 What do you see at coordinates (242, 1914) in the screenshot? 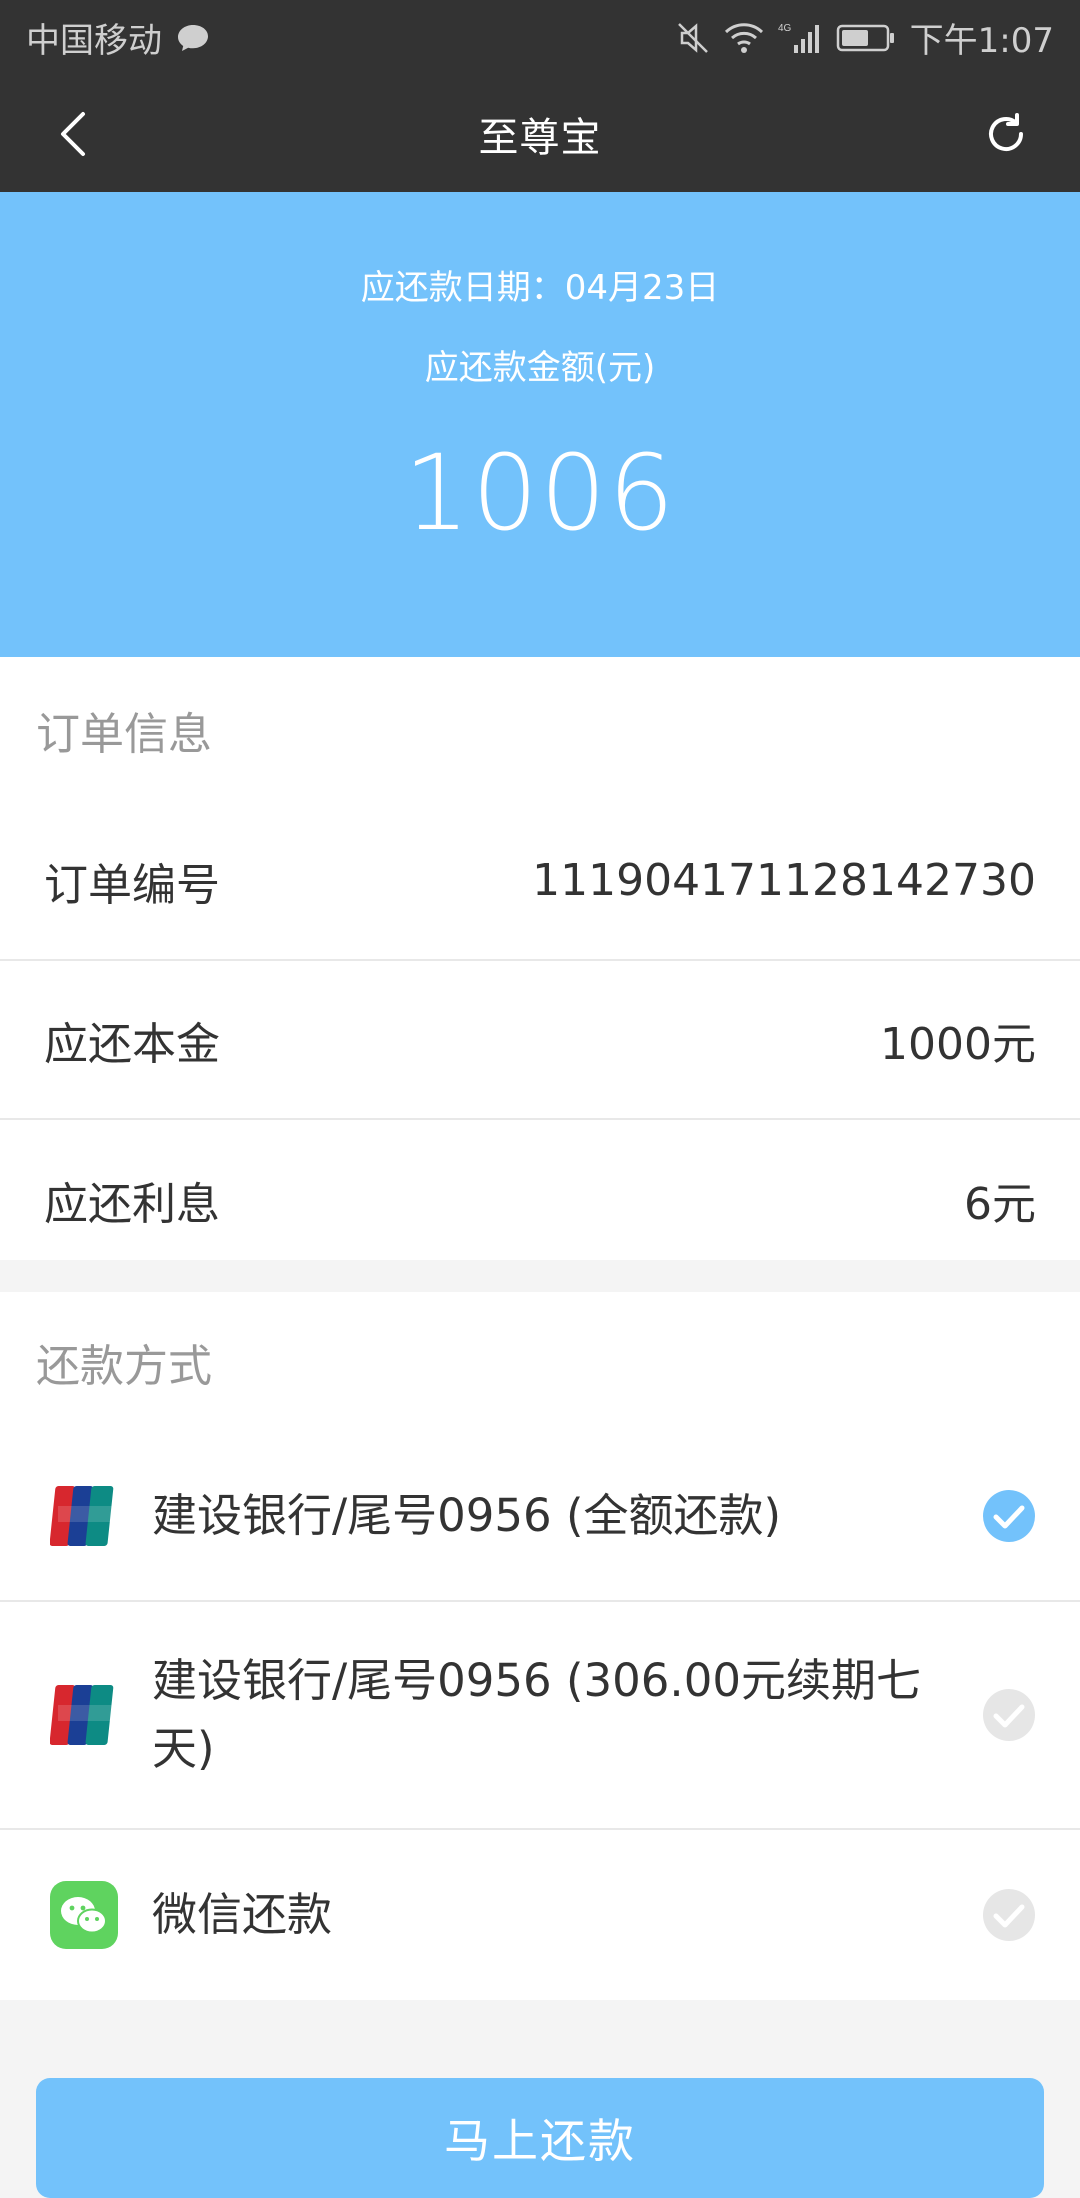
I see `payment-option-label: 微信还款` at bounding box center [242, 1914].